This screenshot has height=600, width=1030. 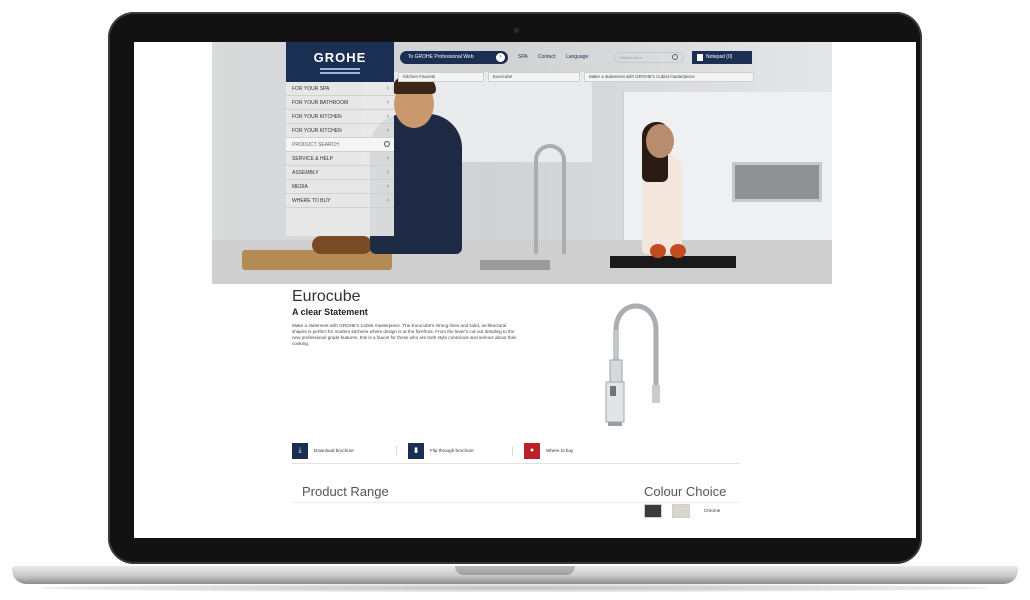 I want to click on menu-item-bathroom: FOR YOUR BATHROOM, so click(x=340, y=103).